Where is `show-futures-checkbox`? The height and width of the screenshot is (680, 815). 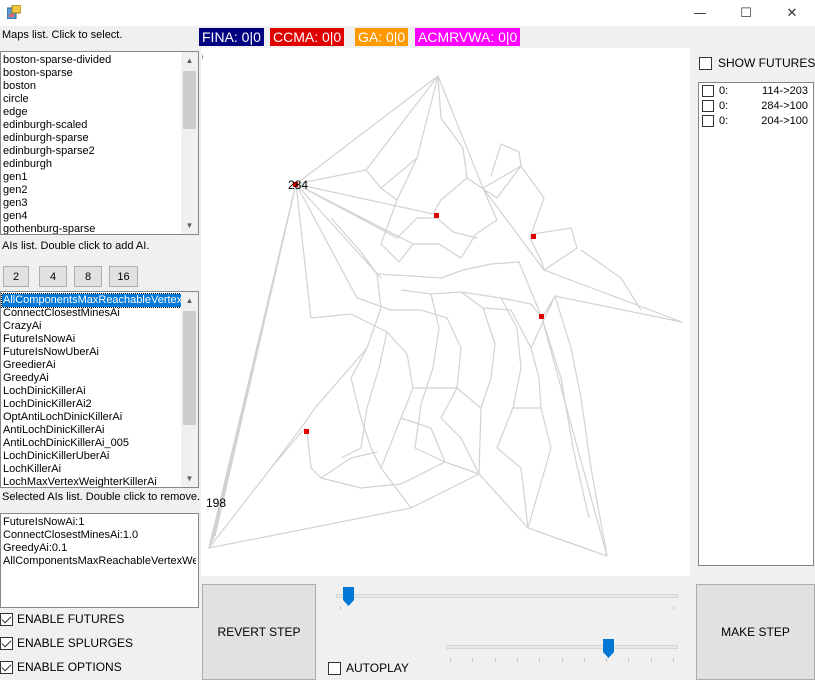
show-futures-checkbox is located at coordinates (705, 63).